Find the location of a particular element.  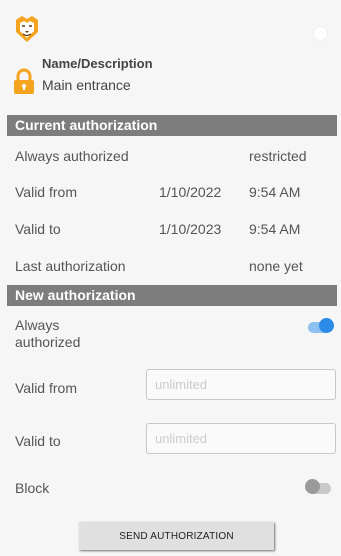

new-valid-from-label: Valid from is located at coordinates (46, 388).